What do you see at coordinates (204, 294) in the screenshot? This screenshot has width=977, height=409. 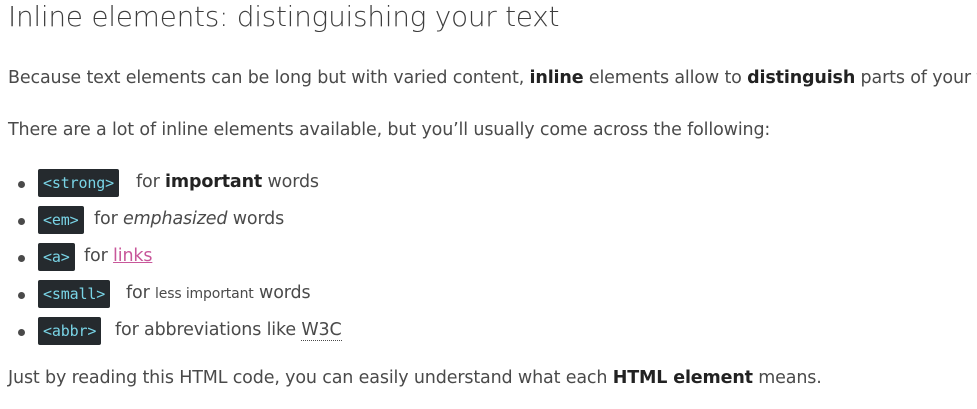 I see `small-text: less important` at bounding box center [204, 294].